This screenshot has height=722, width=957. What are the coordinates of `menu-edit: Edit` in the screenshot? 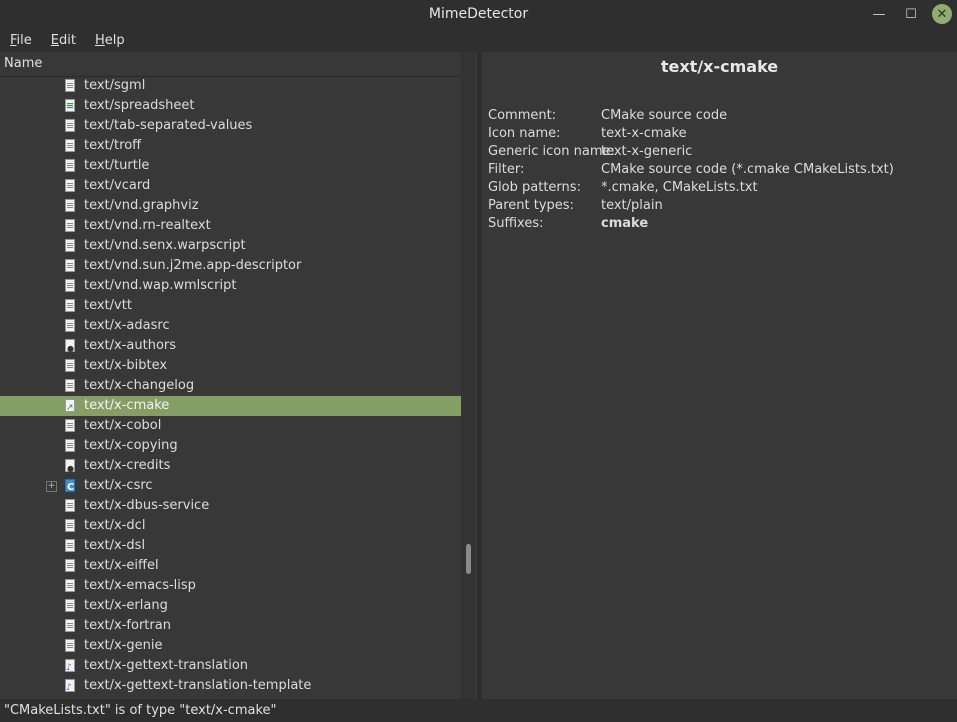 It's located at (63, 40).